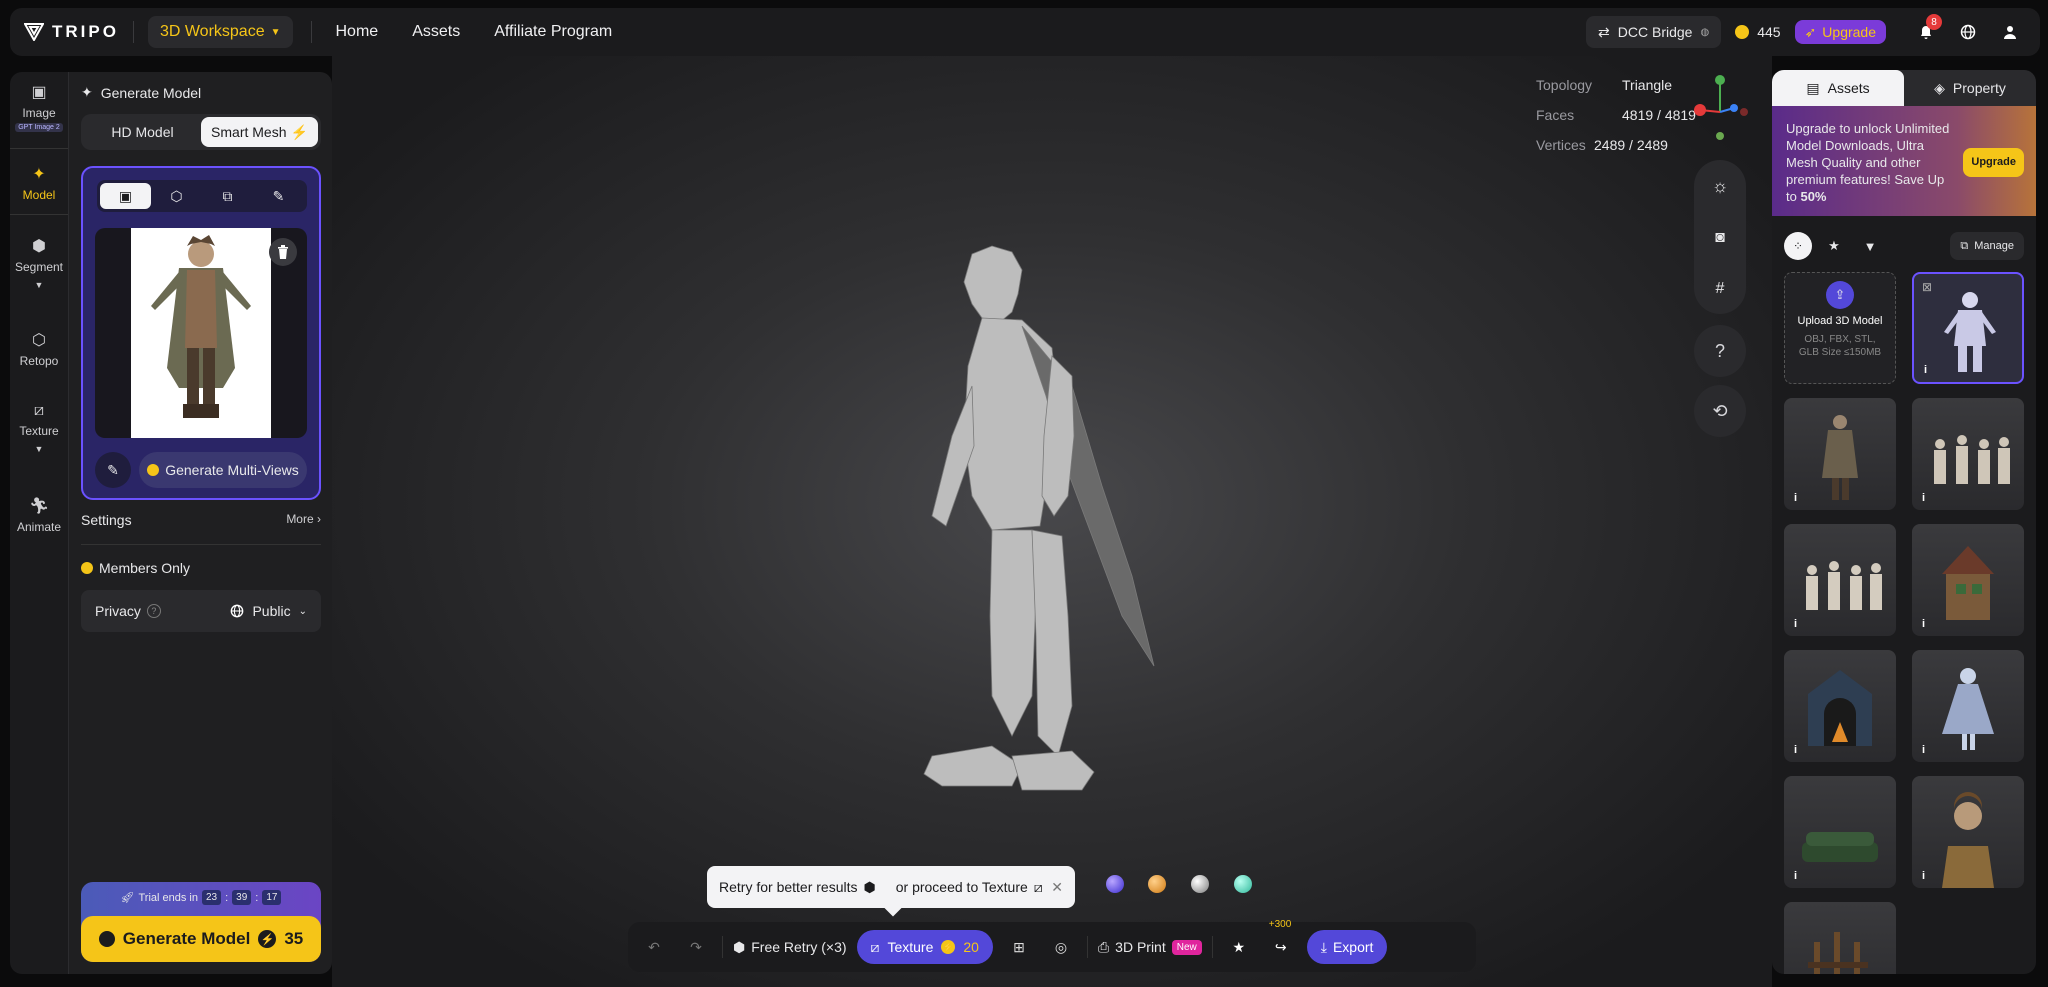 This screenshot has width=2048, height=987. Describe the element at coordinates (1834, 246) in the screenshot. I see `filter-favorites-button: ★` at that location.